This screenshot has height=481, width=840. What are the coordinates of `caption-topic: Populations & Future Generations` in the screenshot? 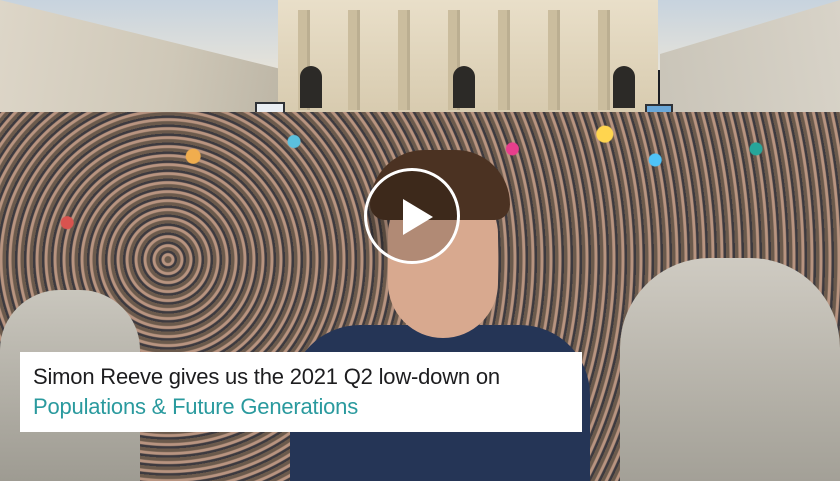 It's located at (196, 406).